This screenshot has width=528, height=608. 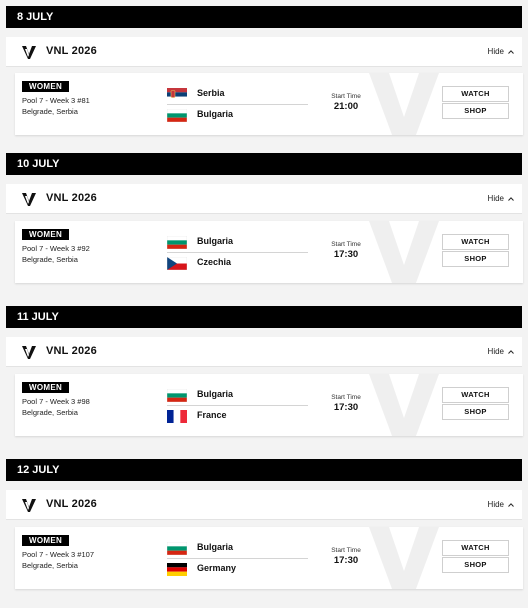 I want to click on team-row: France, so click(x=237, y=415).